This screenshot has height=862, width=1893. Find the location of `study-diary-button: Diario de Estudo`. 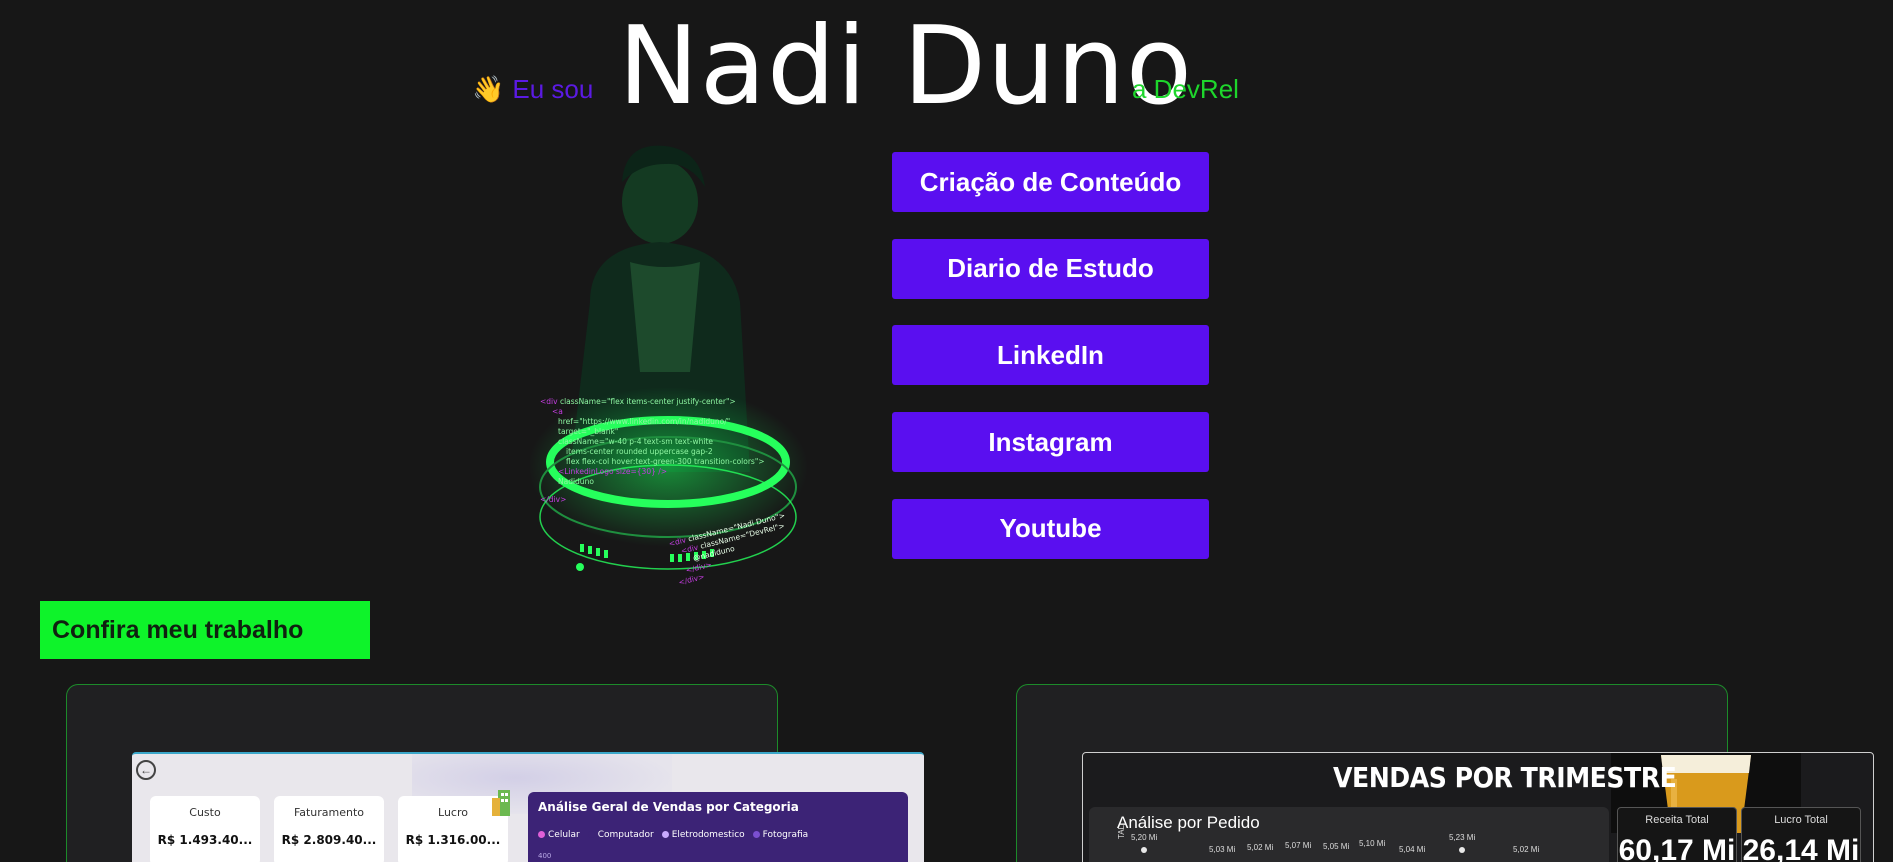

study-diary-button: Diario de Estudo is located at coordinates (1050, 268).